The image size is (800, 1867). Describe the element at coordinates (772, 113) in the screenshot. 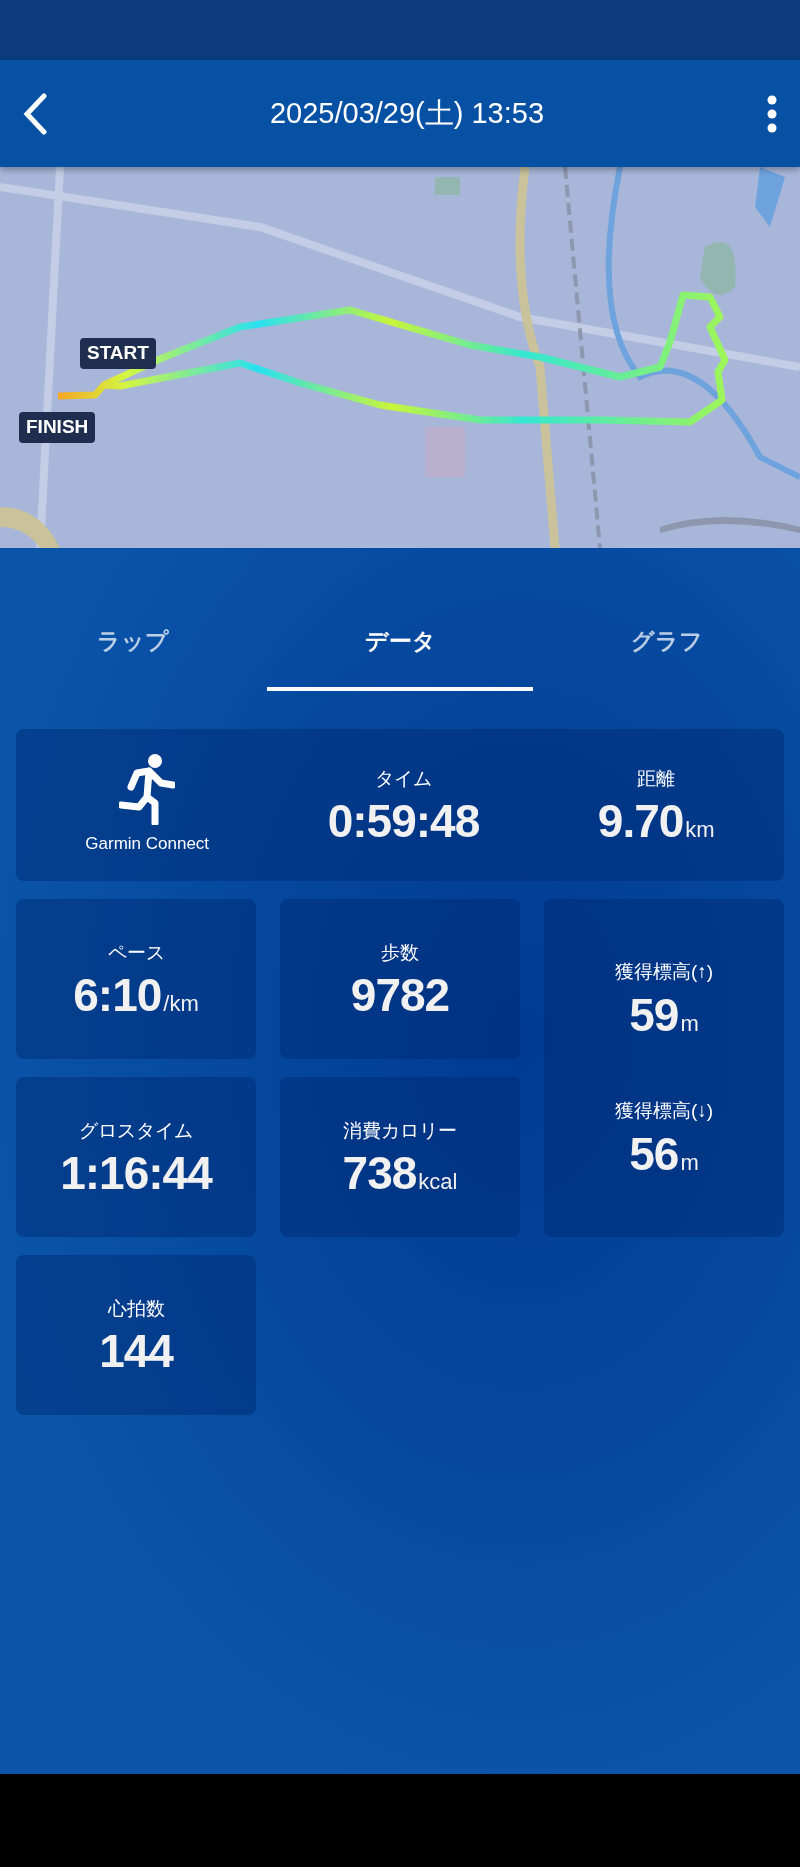

I see `more-options-icon` at that location.